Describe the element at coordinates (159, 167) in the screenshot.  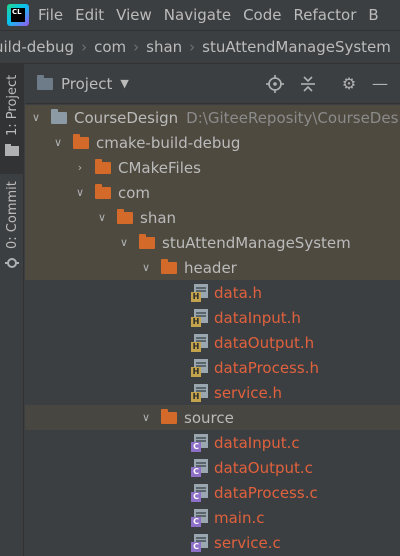
I see `tree-node-label: CMakeFiles` at that location.